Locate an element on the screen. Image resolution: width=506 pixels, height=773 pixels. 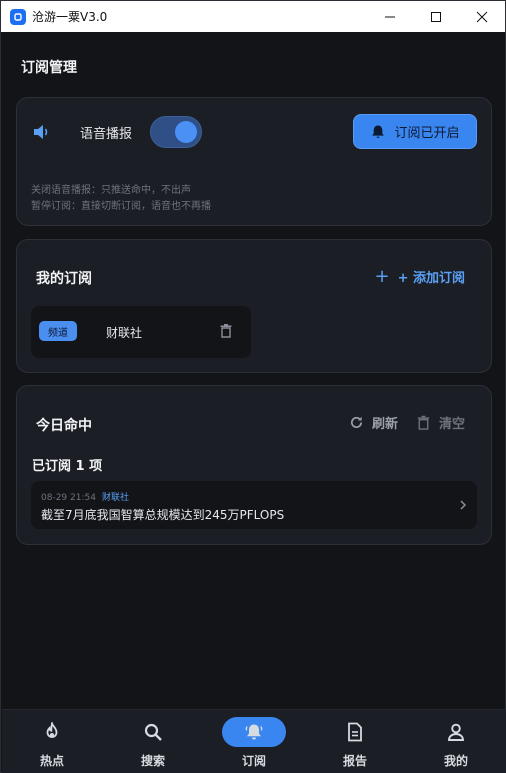
tab-subscribe: 订阅 is located at coordinates (254, 741).